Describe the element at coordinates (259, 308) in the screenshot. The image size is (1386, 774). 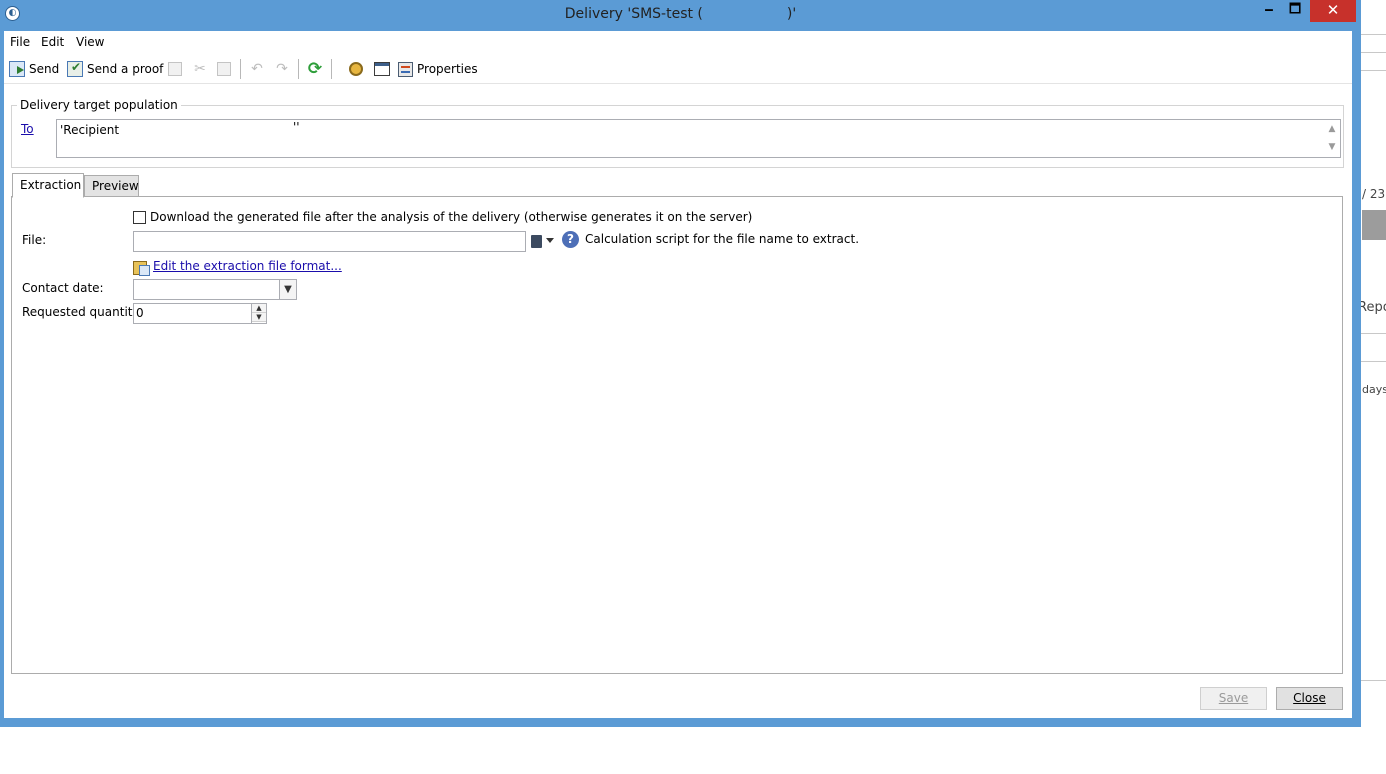
I see `increment-icon: ▲` at that location.